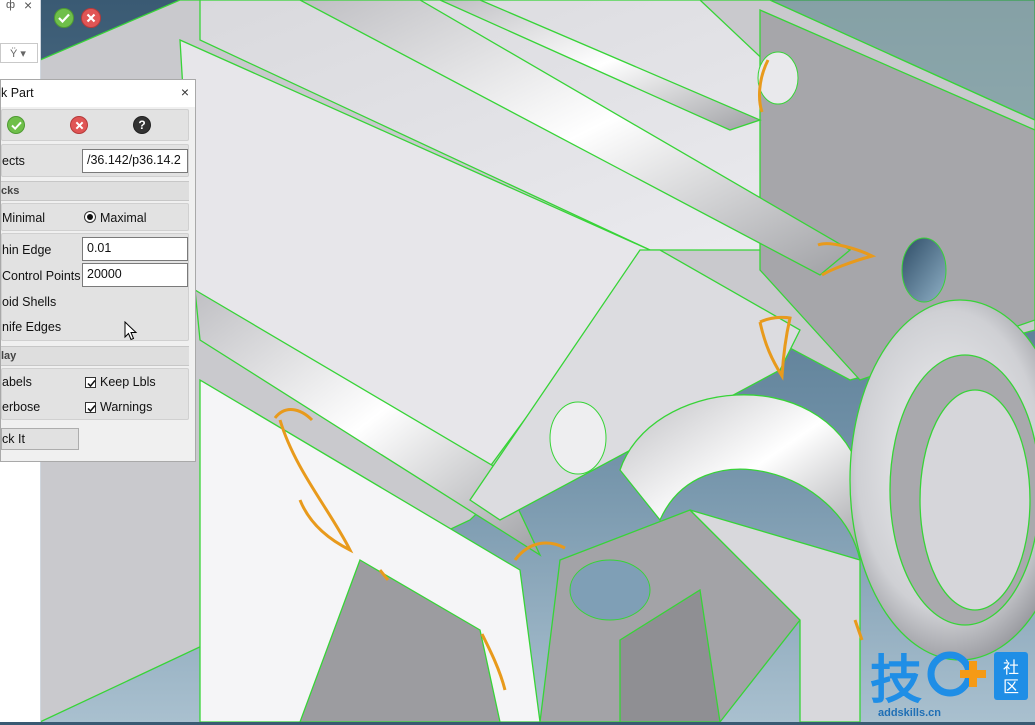 The image size is (1035, 725). What do you see at coordinates (95, 191) in the screenshot?
I see `checks-section-header: cks` at bounding box center [95, 191].